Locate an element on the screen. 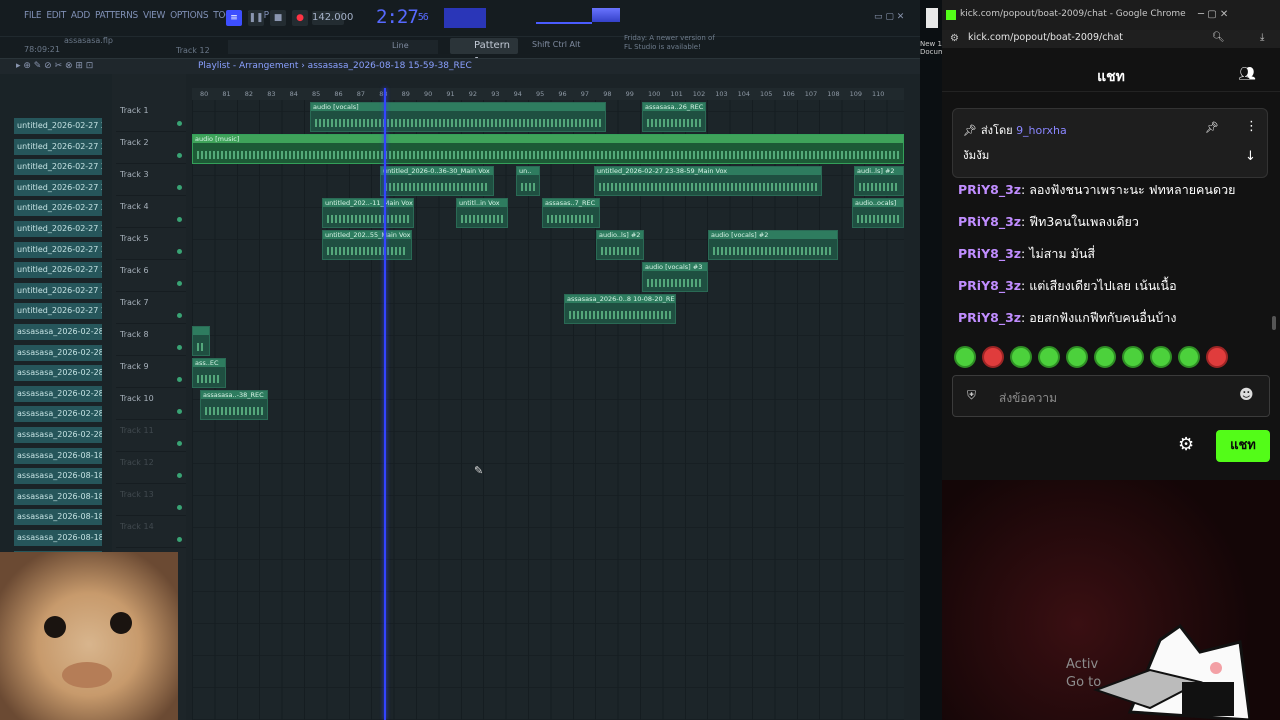 The image size is (1280, 720). track-header: Track 4 is located at coordinates (151, 212).